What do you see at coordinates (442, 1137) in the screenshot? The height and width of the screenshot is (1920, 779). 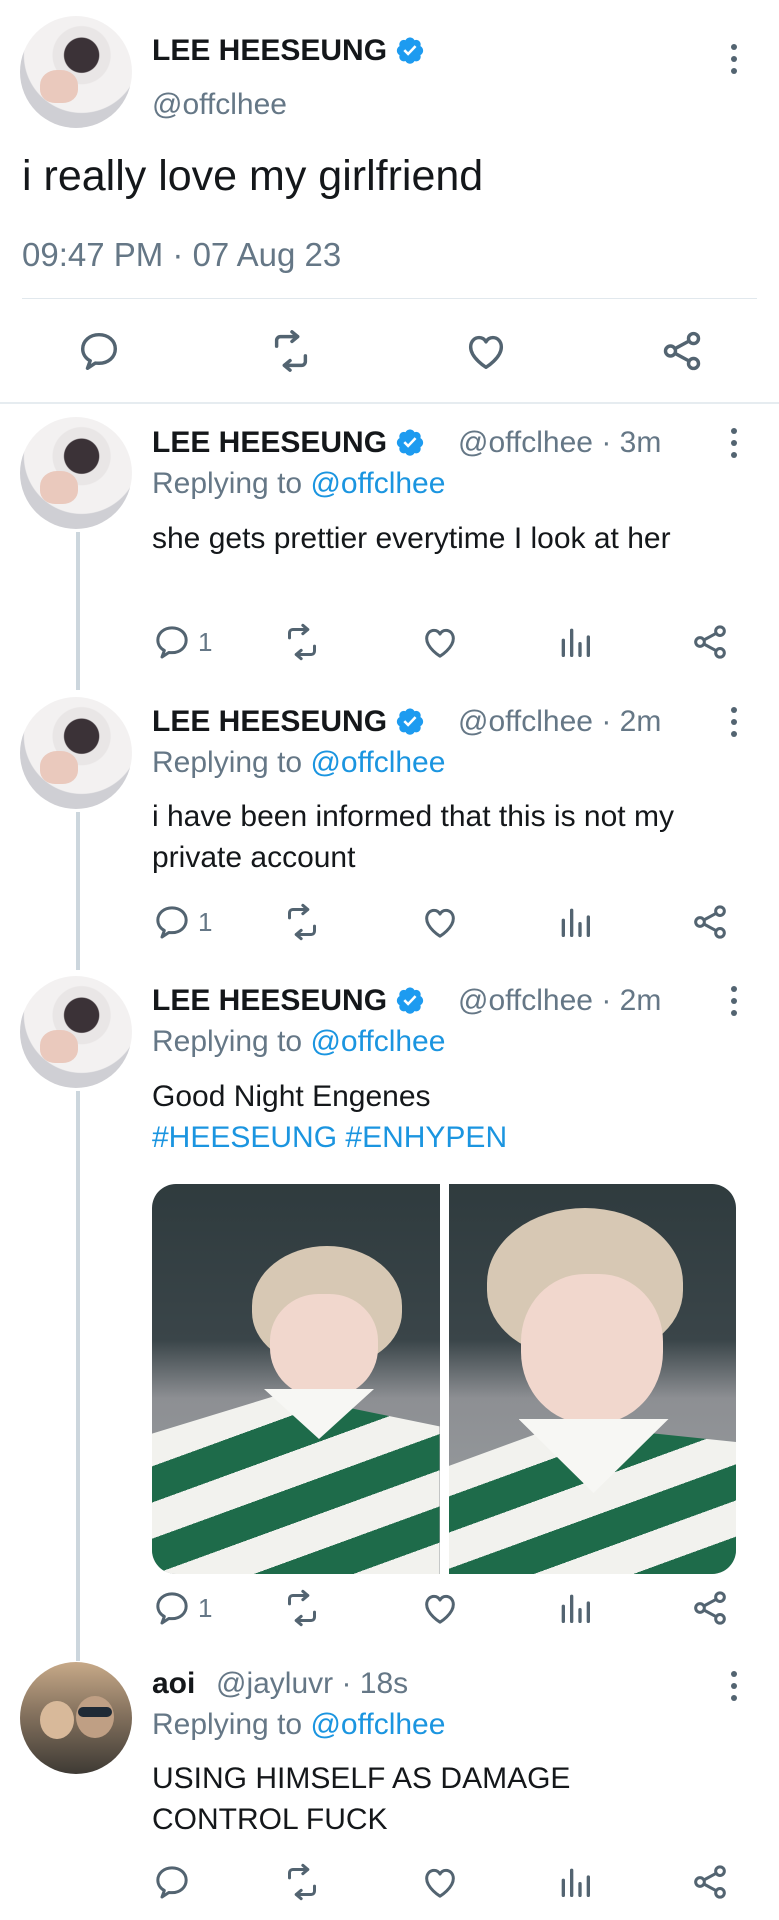 I see `hashtags: #HEESEUNG #ENHYPEN` at bounding box center [442, 1137].